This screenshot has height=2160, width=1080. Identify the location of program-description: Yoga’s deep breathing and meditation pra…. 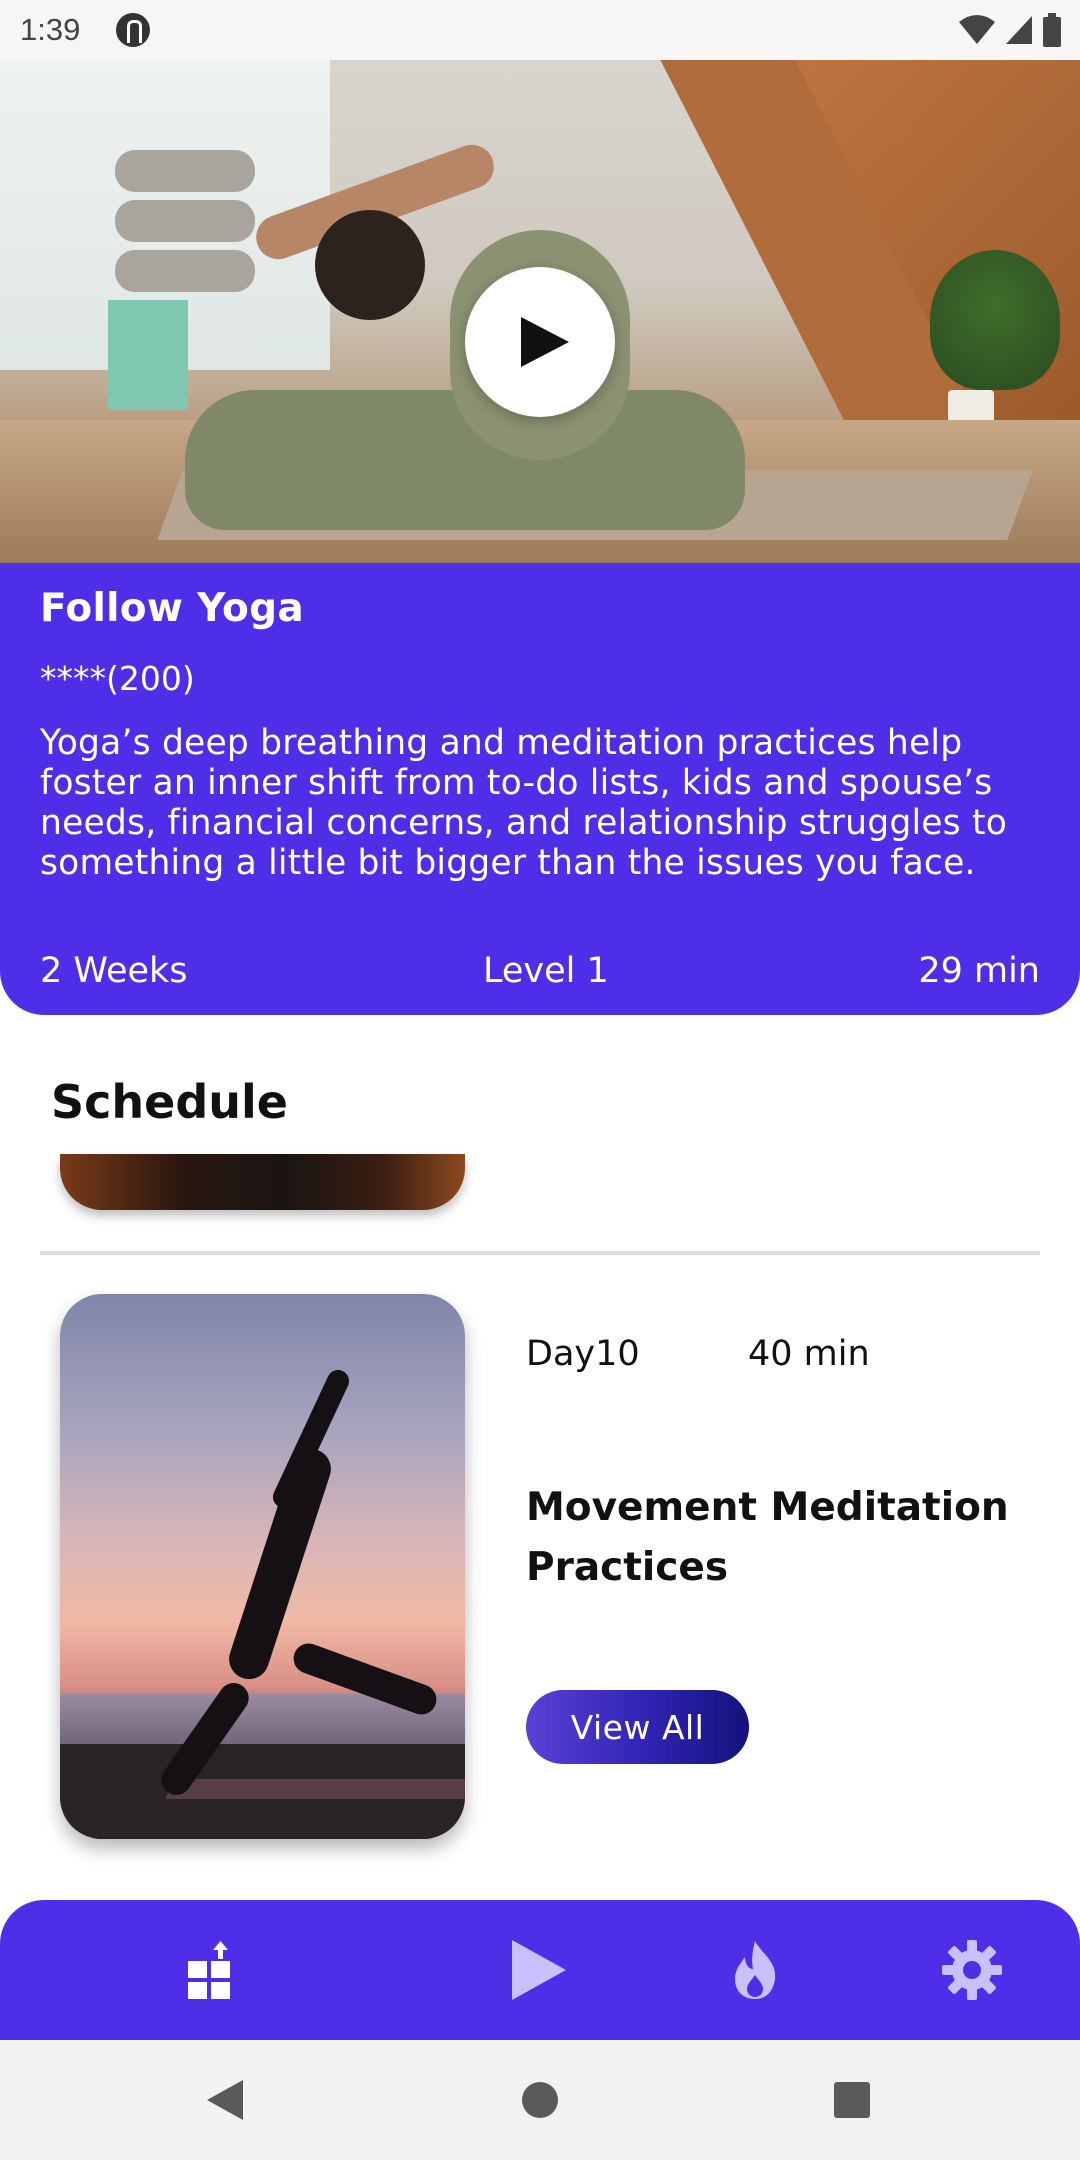
(524, 803).